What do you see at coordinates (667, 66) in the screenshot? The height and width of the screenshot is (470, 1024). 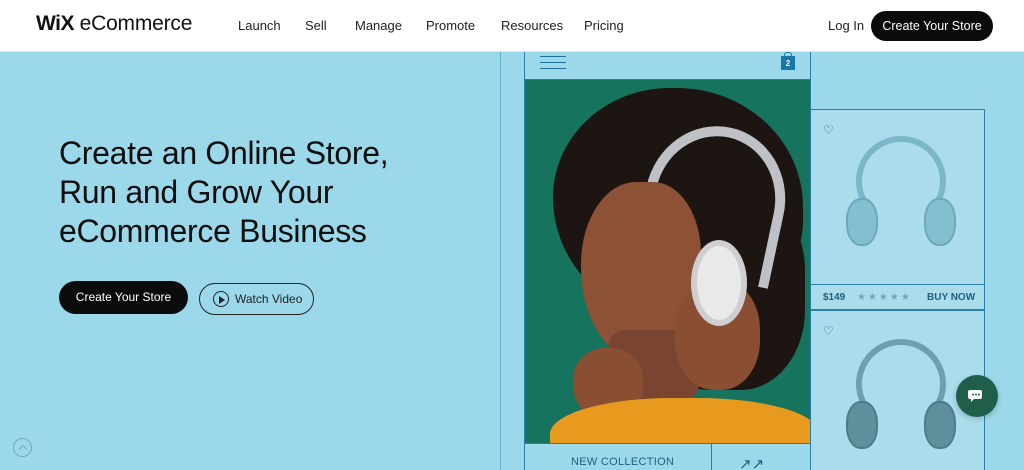 I see `mockup-topbar: 2` at bounding box center [667, 66].